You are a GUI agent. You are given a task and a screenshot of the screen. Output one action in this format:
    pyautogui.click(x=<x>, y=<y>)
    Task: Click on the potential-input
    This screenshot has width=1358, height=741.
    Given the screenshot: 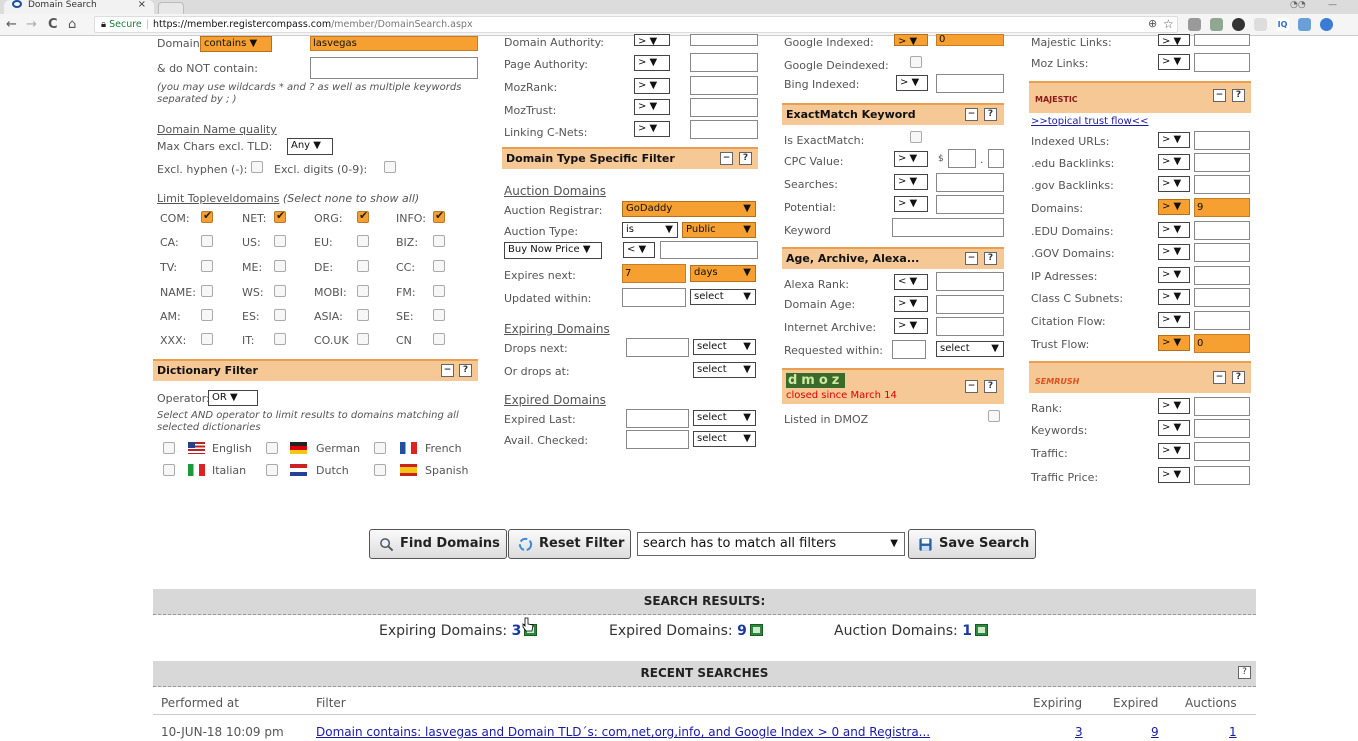 What is the action you would take?
    pyautogui.click(x=970, y=204)
    